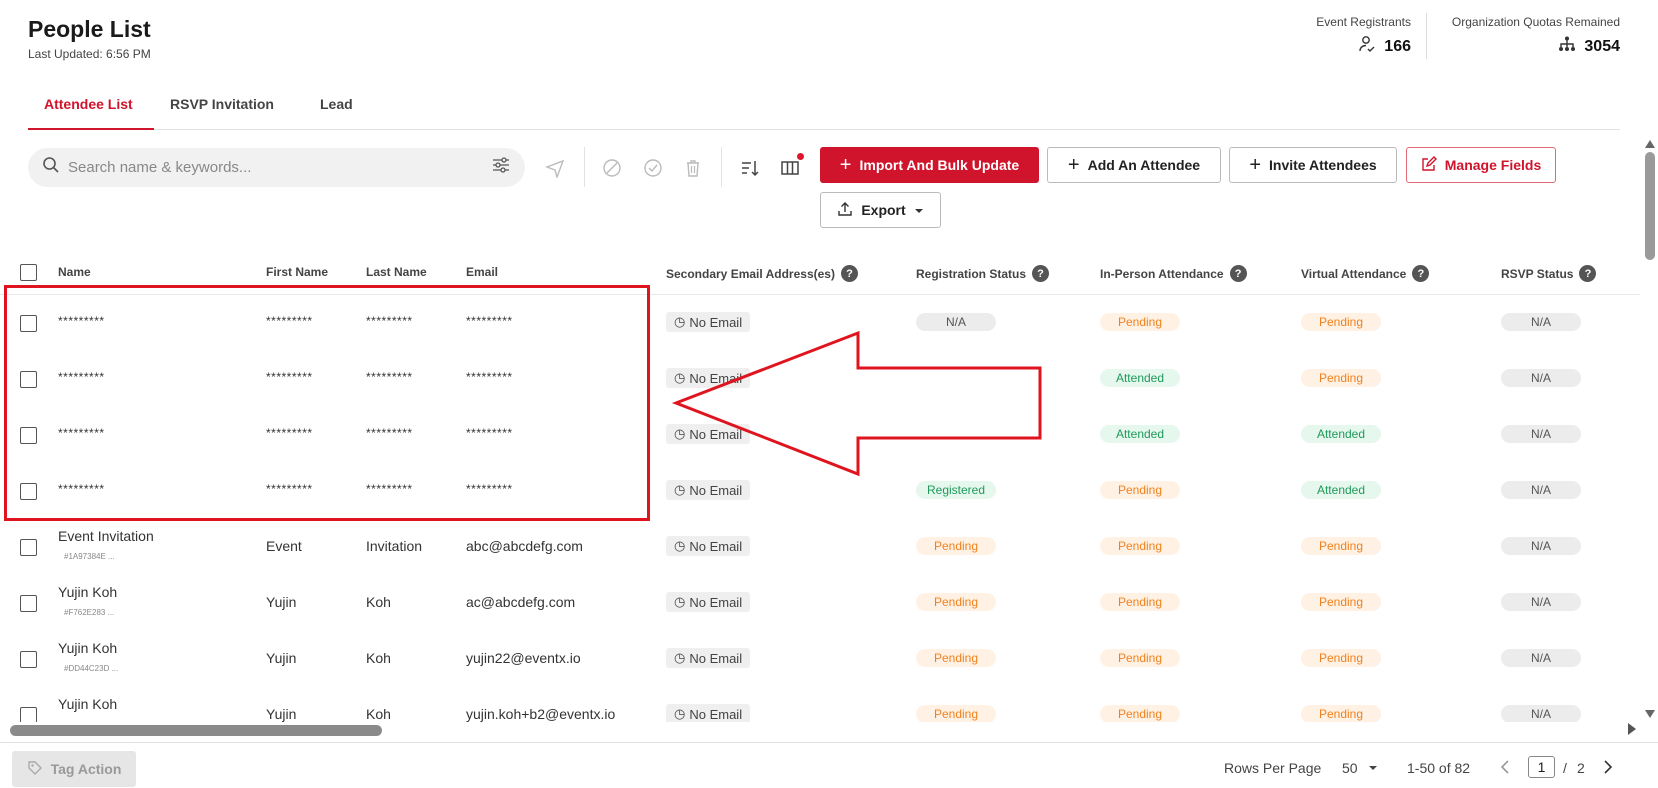 Image resolution: width=1658 pixels, height=788 pixels. What do you see at coordinates (1372, 768) in the screenshot?
I see `caret-down-icon` at bounding box center [1372, 768].